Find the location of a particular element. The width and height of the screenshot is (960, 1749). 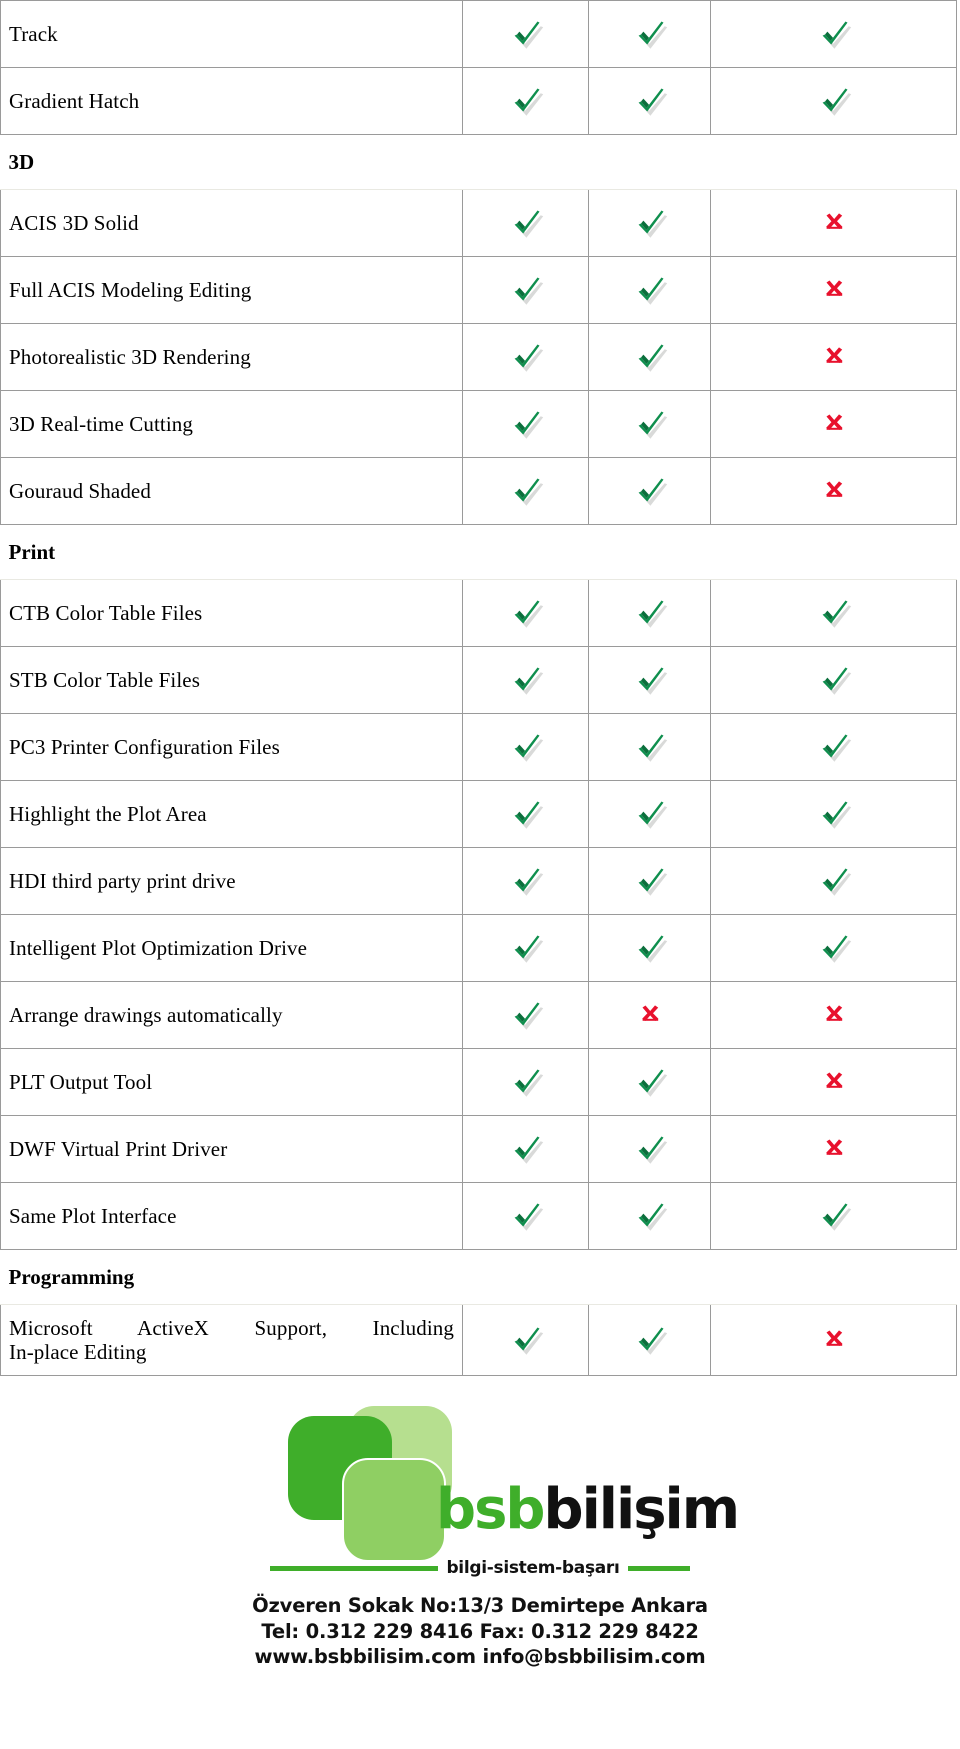

feature-label-line1: Microsoft ActiveX Support, Including is located at coordinates (231, 1327).